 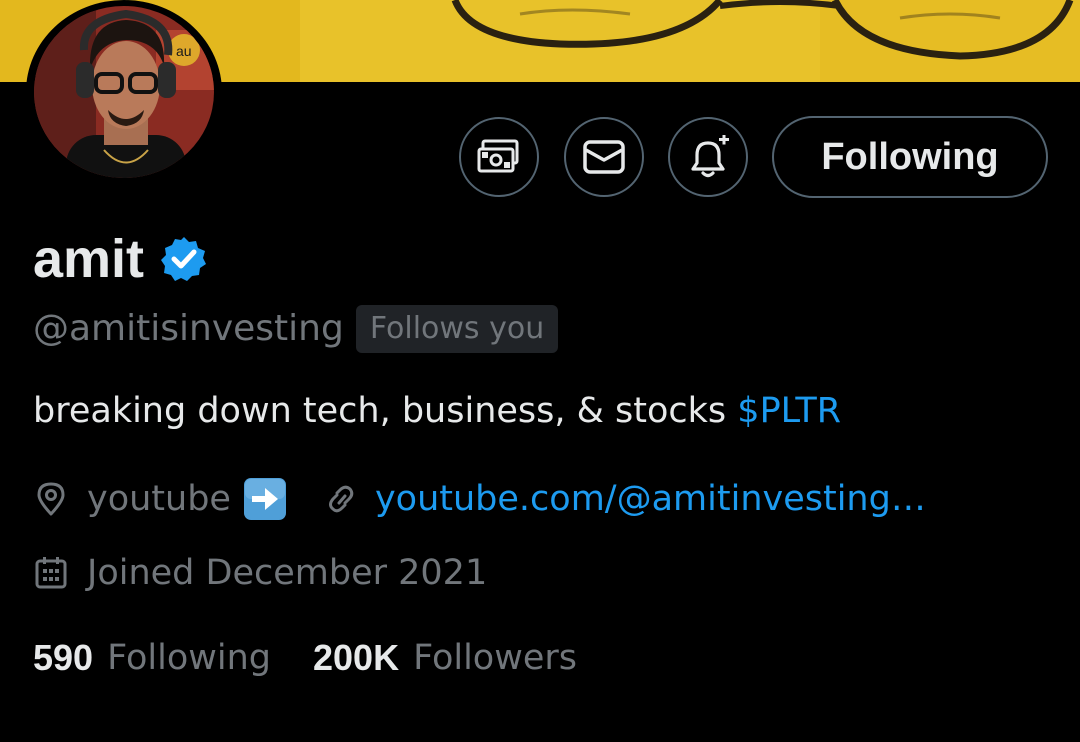 I want to click on money-icon, so click(x=498, y=156).